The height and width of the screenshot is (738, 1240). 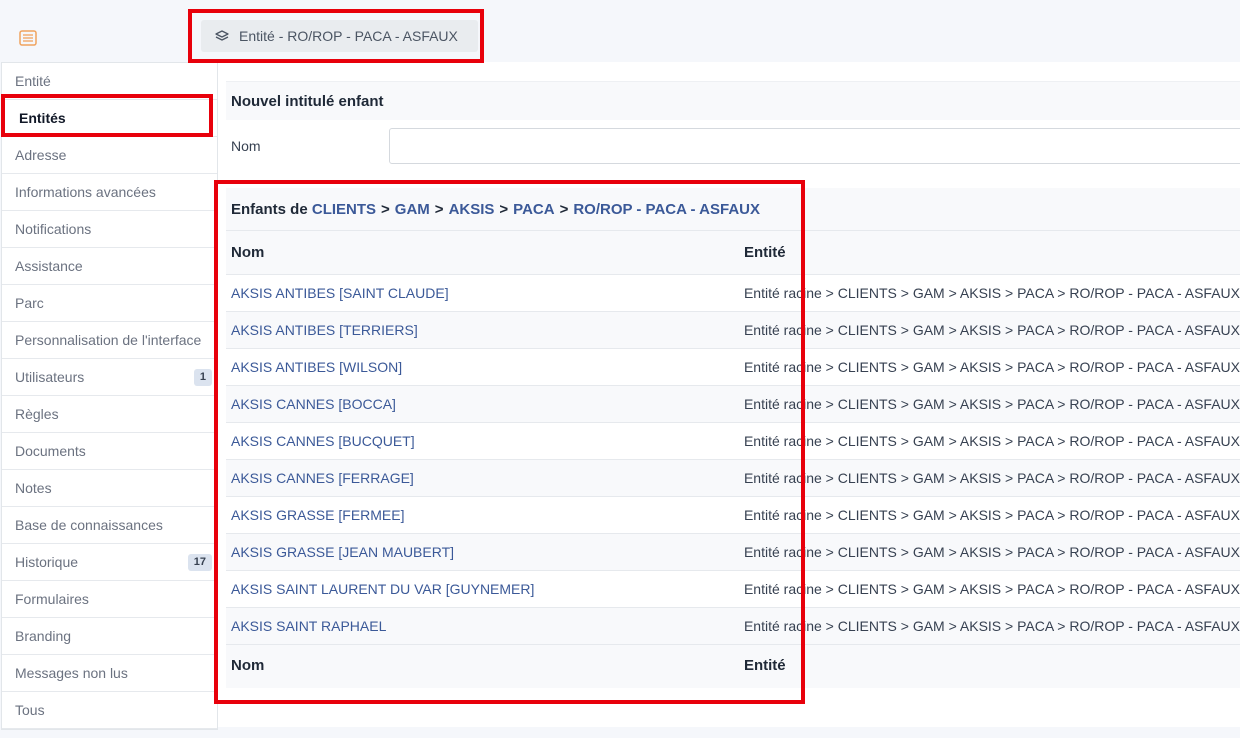 I want to click on child-entity-link: AKSIS GRASSE [FERMEE], so click(x=318, y=515).